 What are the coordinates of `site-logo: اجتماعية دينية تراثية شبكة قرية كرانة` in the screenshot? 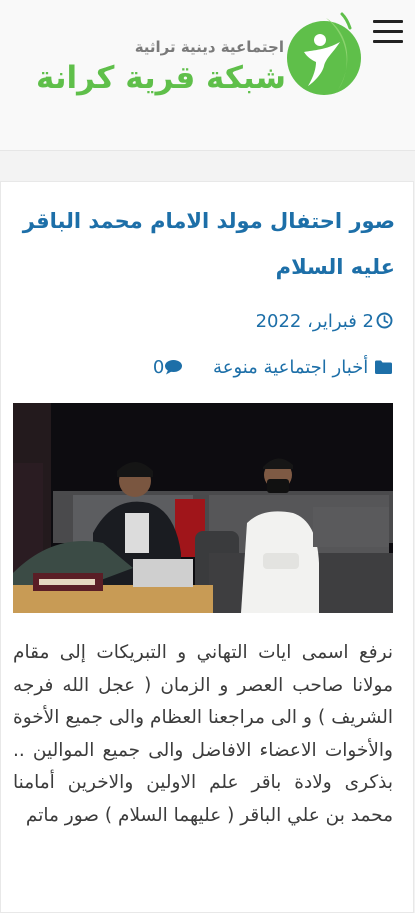 It's located at (201, 58).